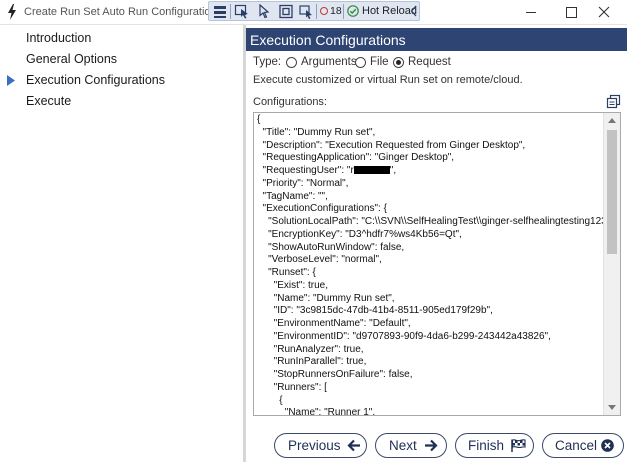 The image size is (627, 462). What do you see at coordinates (49, 101) in the screenshot?
I see `nav-item-label: Execute` at bounding box center [49, 101].